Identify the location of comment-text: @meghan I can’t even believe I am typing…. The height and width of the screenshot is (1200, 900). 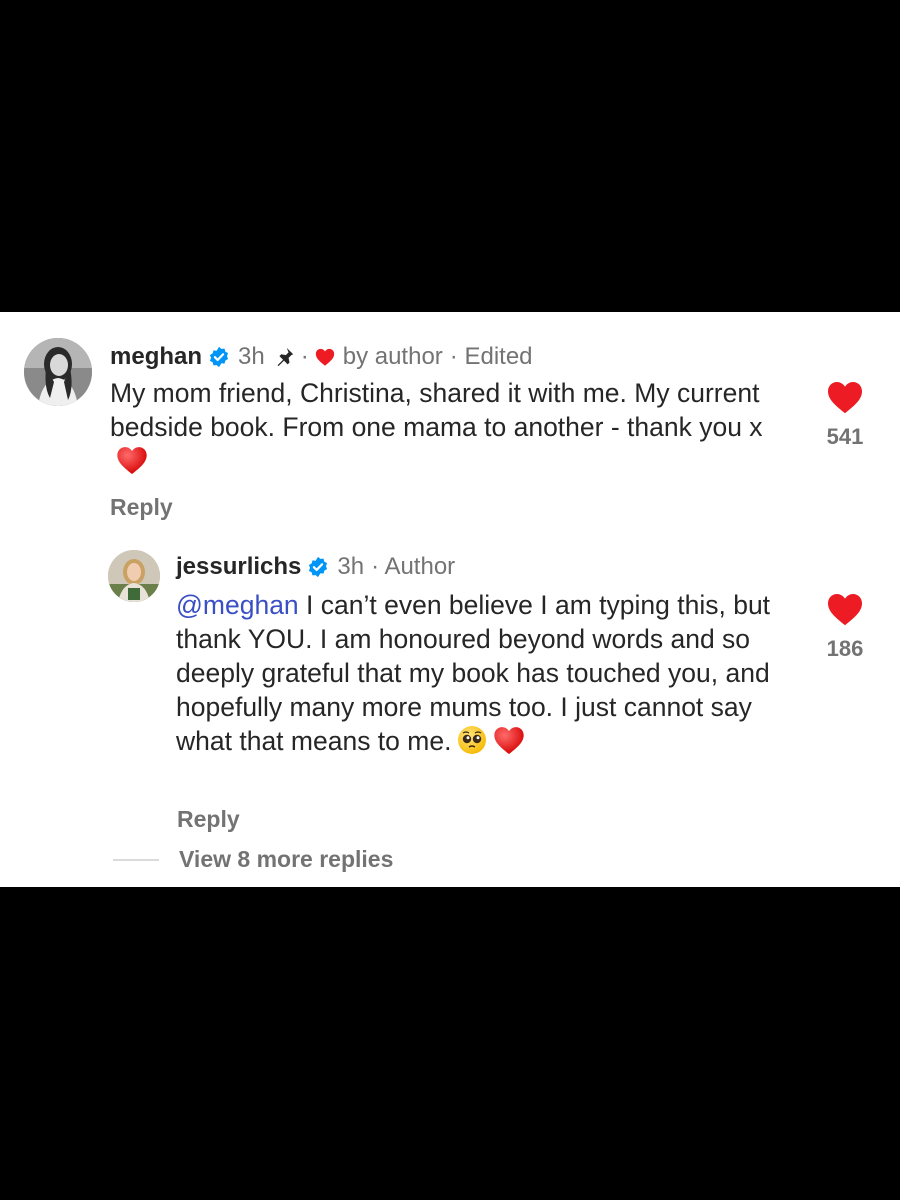
(491, 673).